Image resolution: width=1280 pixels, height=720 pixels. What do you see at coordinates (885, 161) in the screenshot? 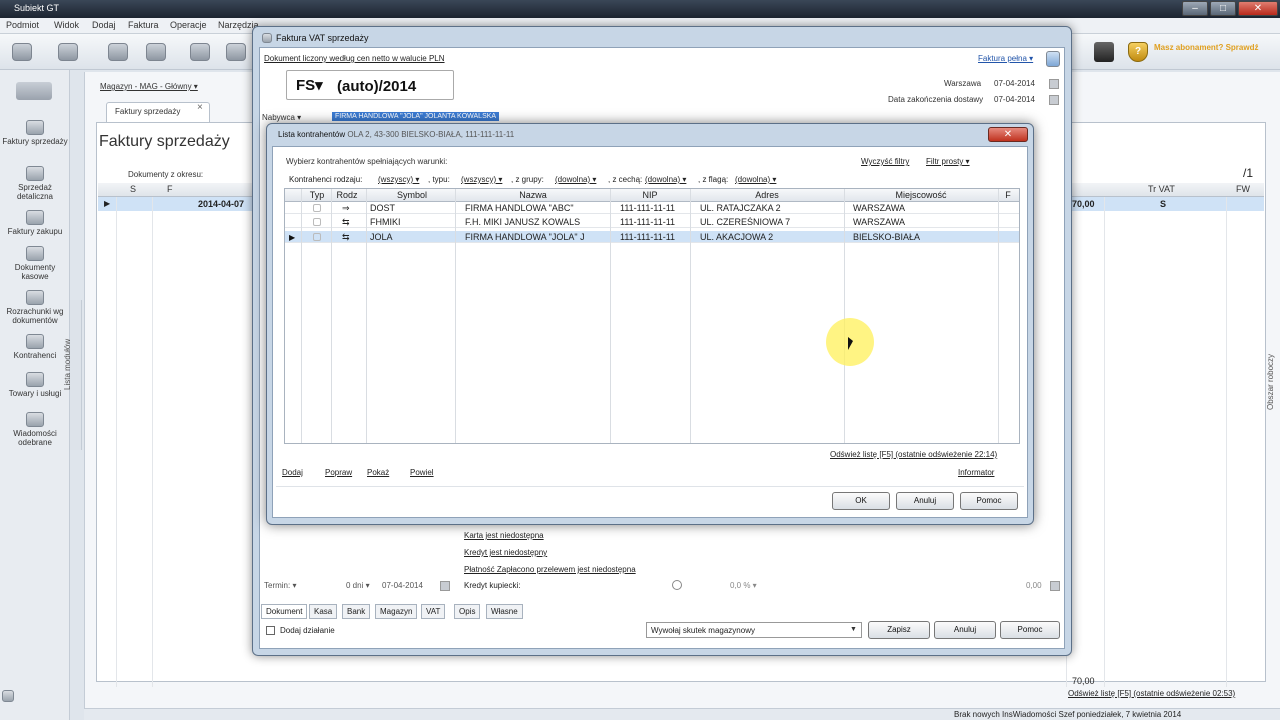
I see `clear-filters-link: Wyczyść filtry` at bounding box center [885, 161].